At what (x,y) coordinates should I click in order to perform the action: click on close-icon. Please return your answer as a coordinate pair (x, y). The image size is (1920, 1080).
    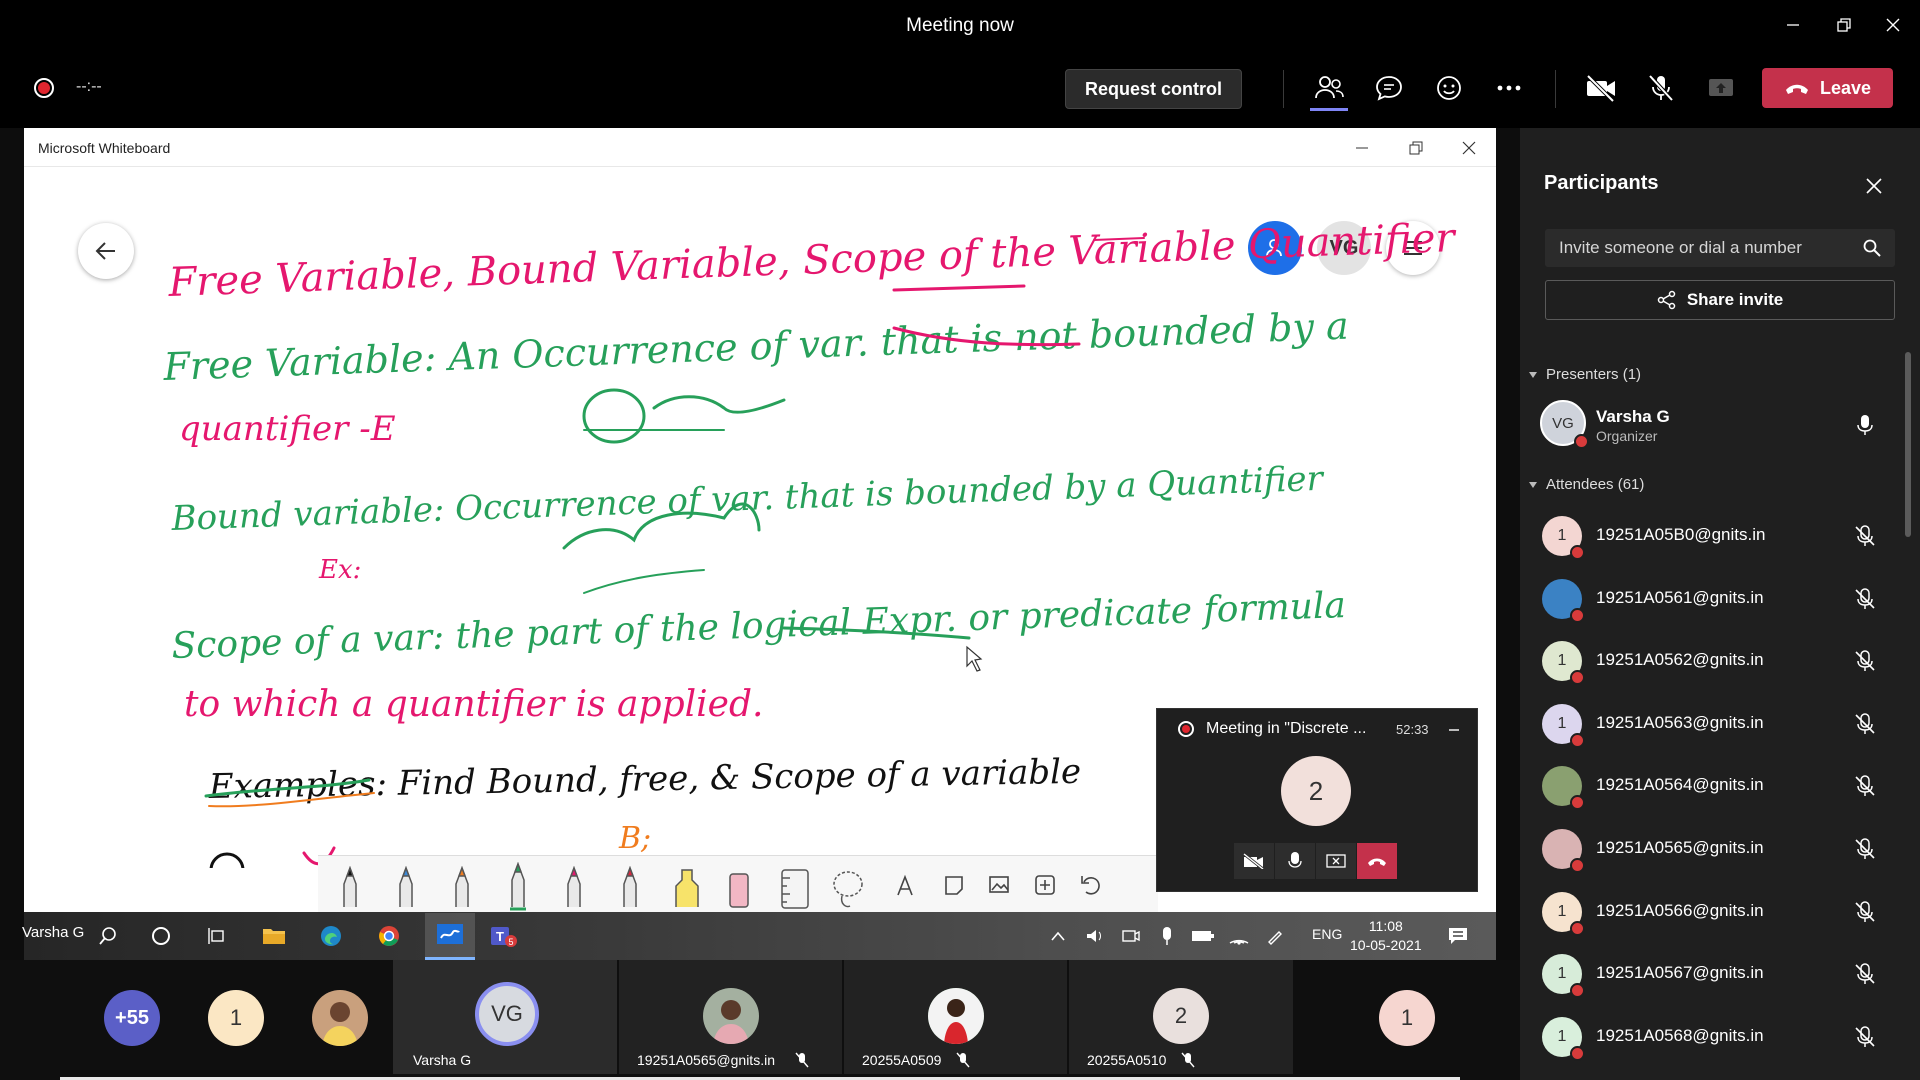
    Looking at the image, I should click on (1893, 25).